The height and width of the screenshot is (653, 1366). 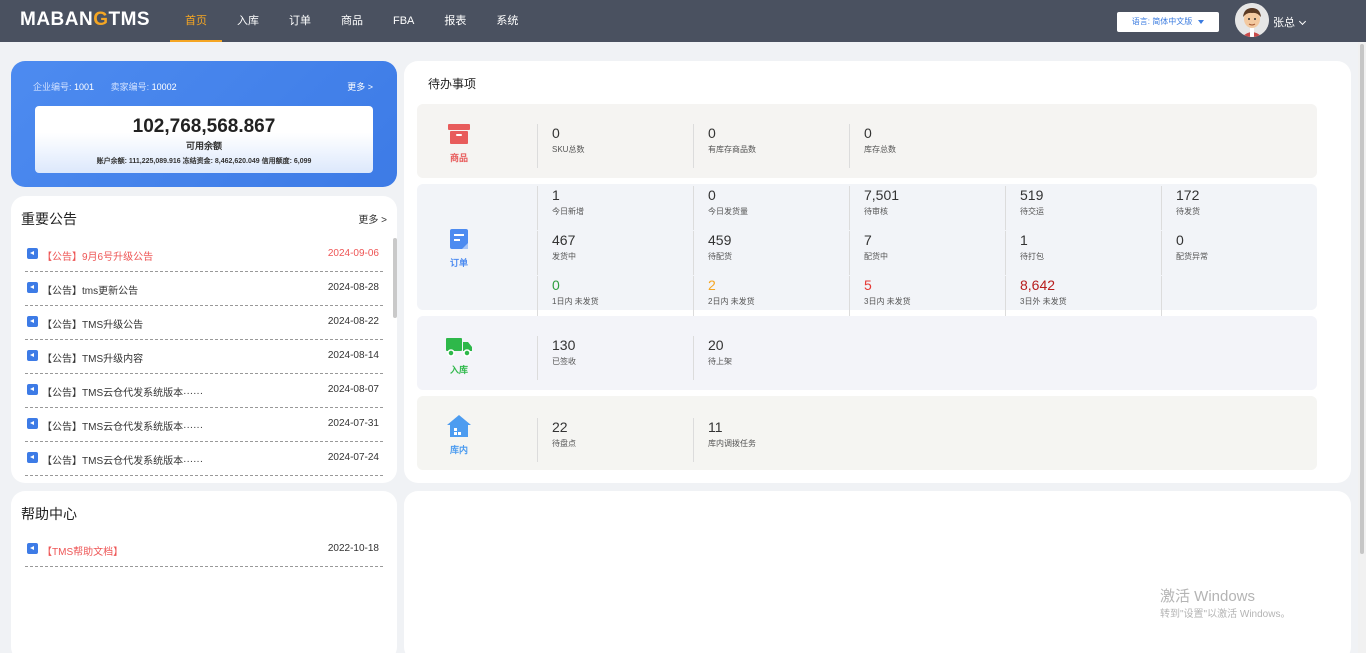 I want to click on order-stat-cell: 8,642 3日外 未发货, so click(x=1082, y=298).